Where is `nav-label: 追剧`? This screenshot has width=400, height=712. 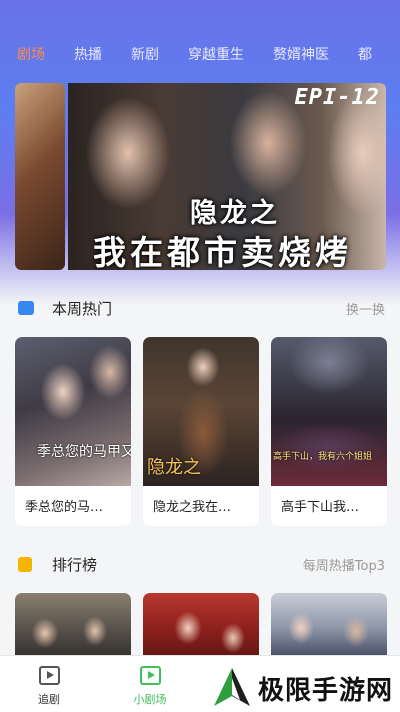 nav-label: 追剧 is located at coordinates (49, 699).